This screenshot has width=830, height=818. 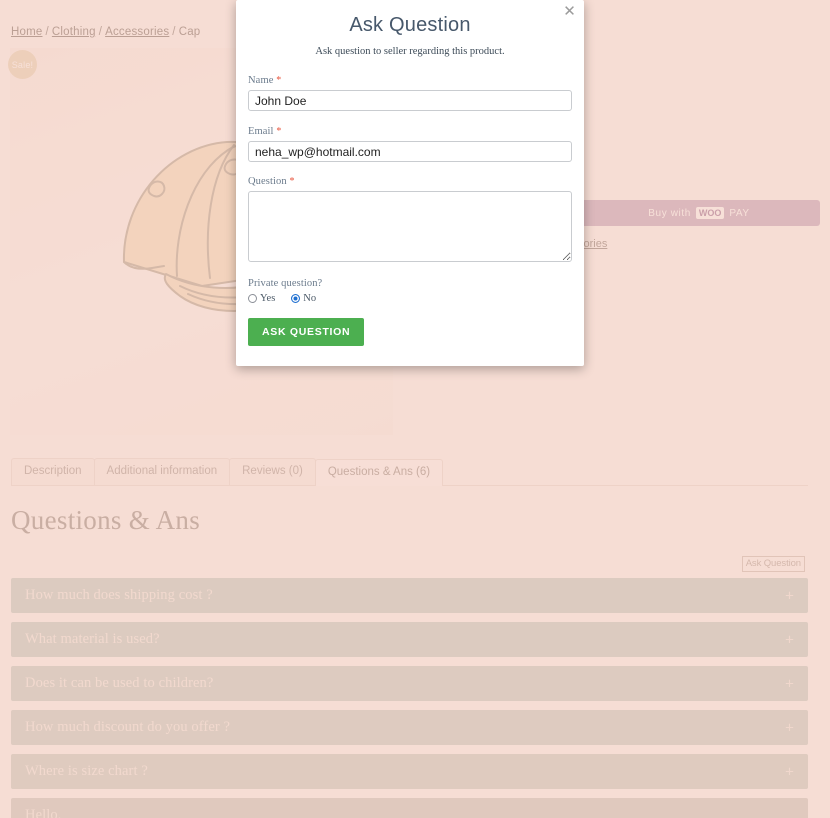 What do you see at coordinates (252, 298) in the screenshot?
I see `radio-yes-icon` at bounding box center [252, 298].